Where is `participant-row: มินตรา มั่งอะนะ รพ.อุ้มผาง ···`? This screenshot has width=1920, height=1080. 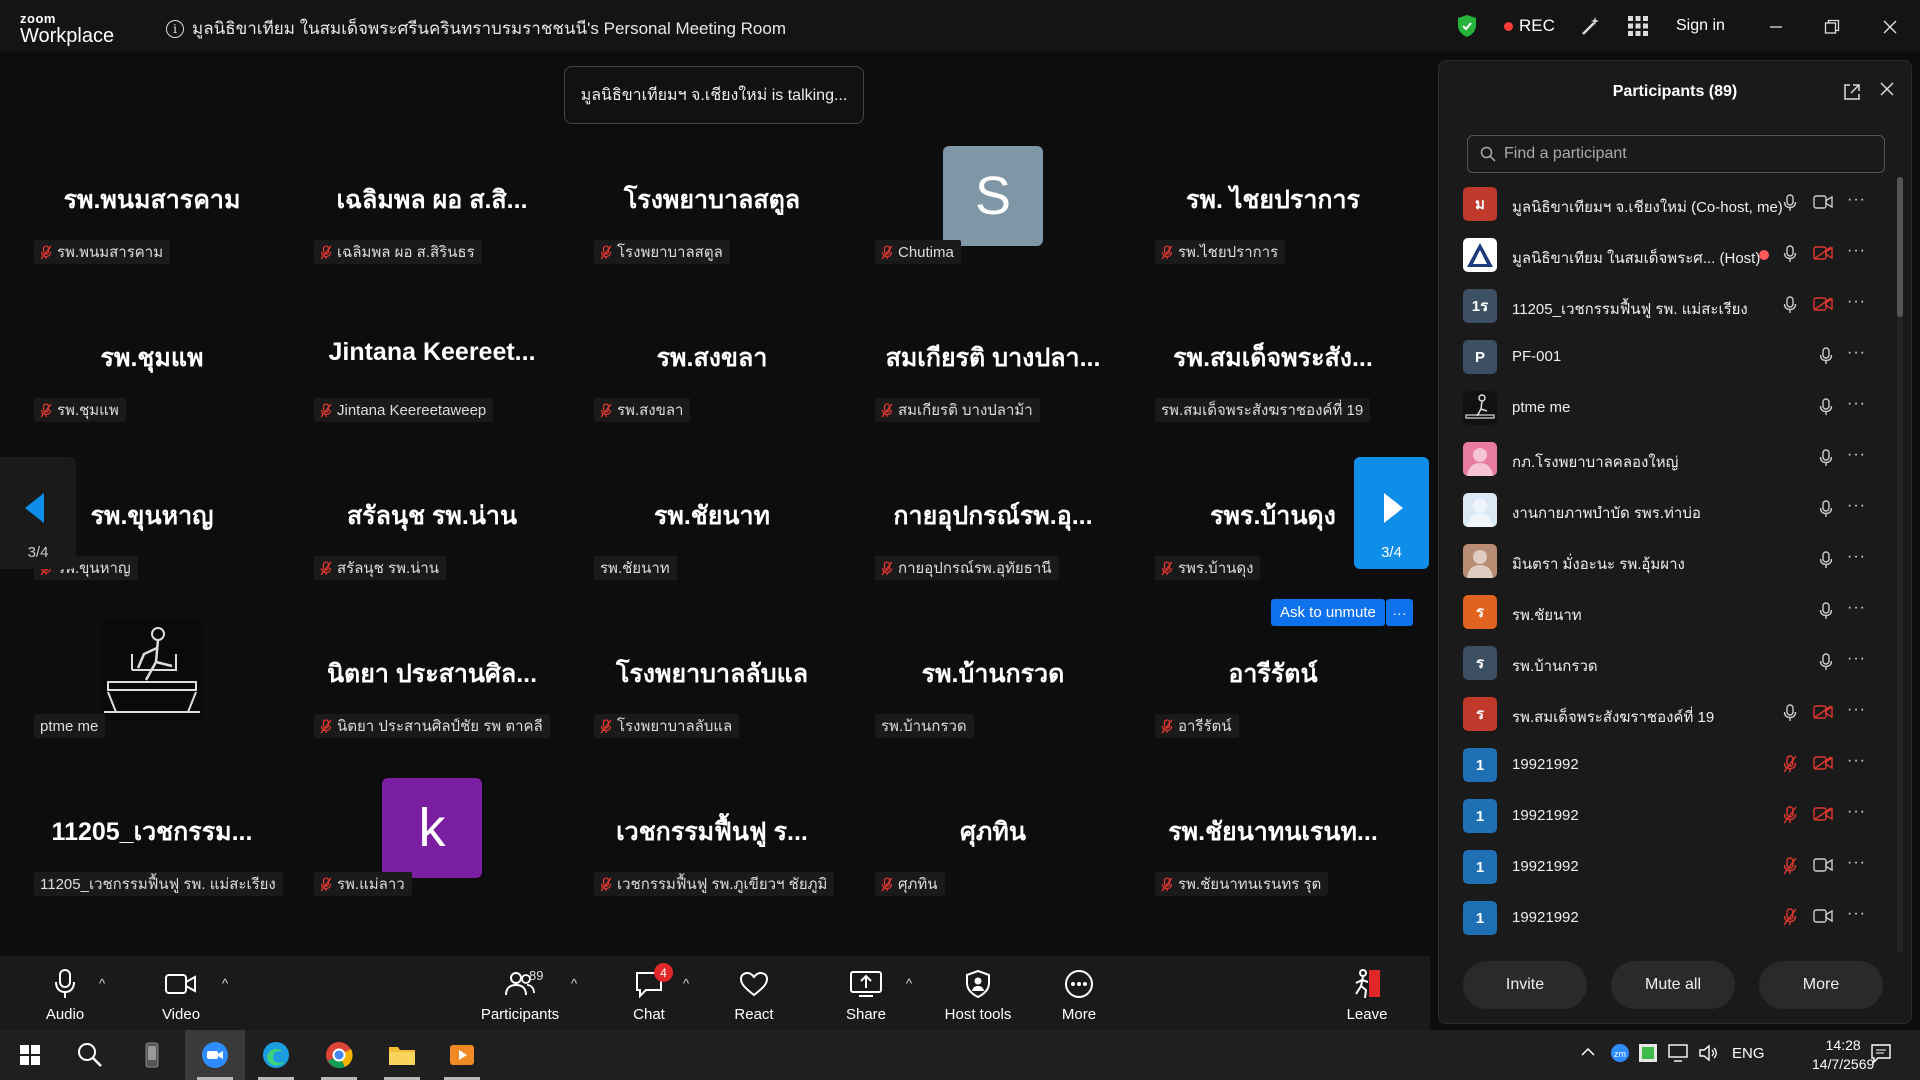 participant-row: มินตรา มั่งอะนะ รพ.อุ้มผาง ··· is located at coordinates (1670, 561).